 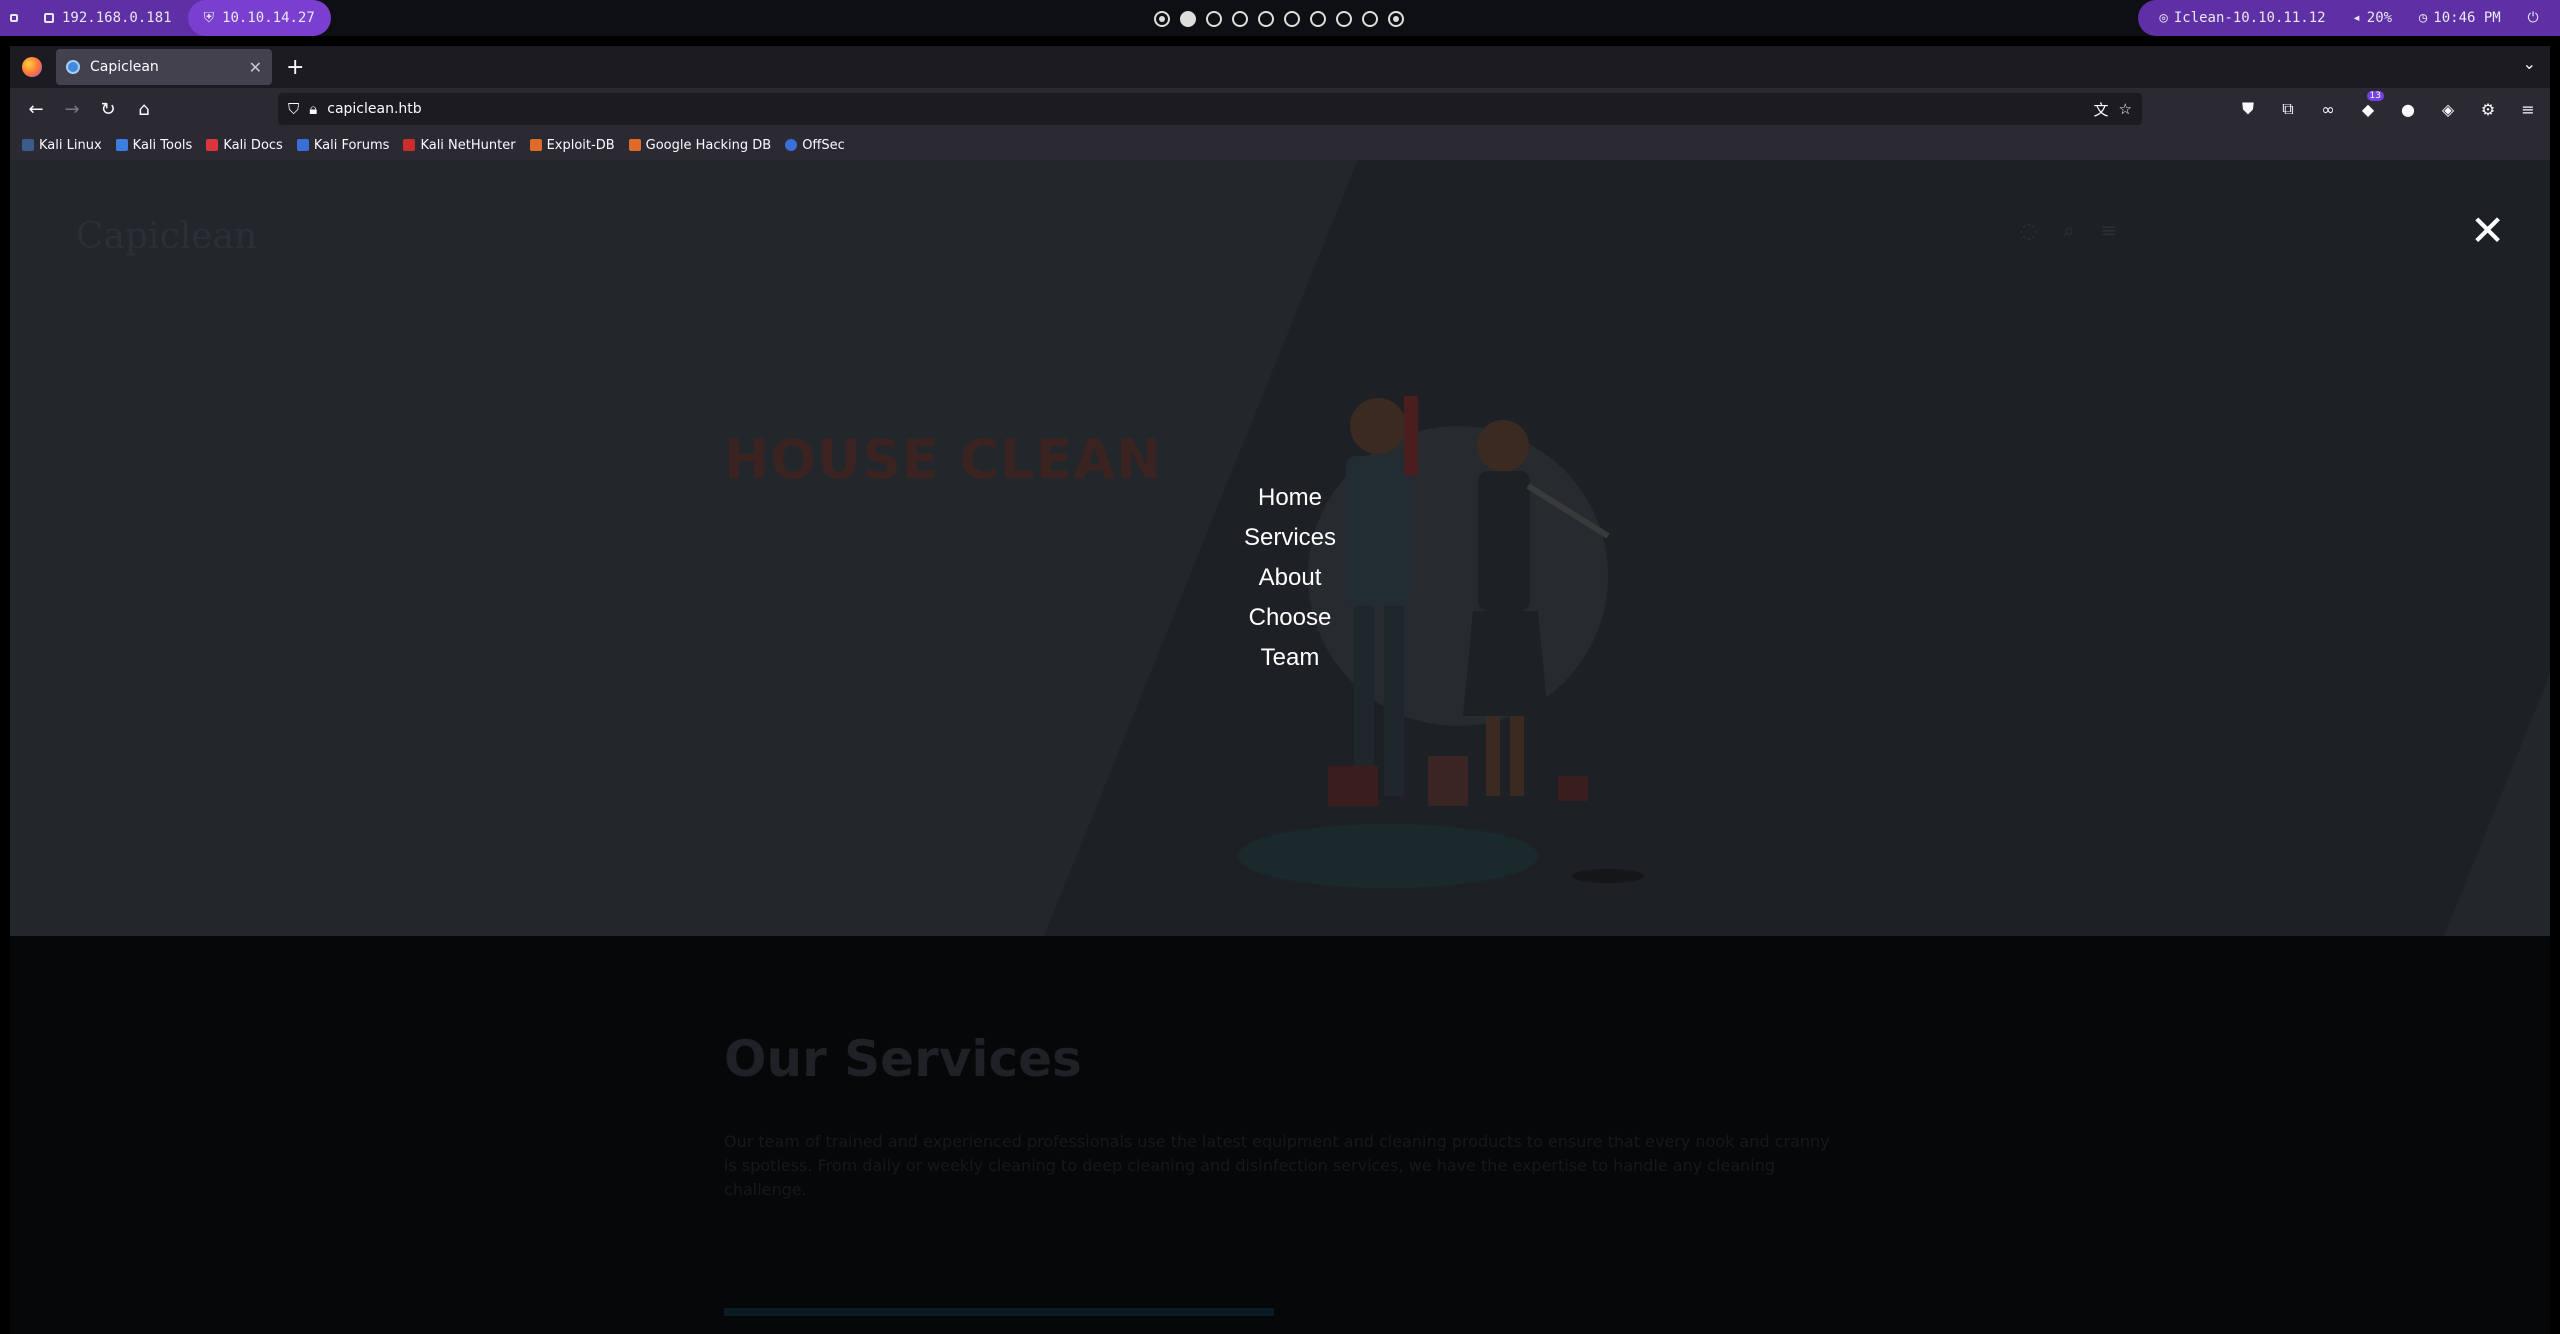 What do you see at coordinates (209, 18) in the screenshot?
I see `shield-icon: ⛨` at bounding box center [209, 18].